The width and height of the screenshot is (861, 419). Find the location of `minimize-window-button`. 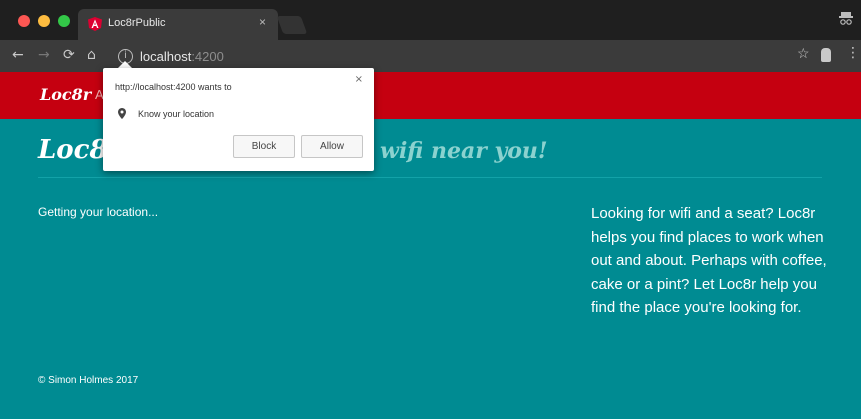

minimize-window-button is located at coordinates (44, 21).